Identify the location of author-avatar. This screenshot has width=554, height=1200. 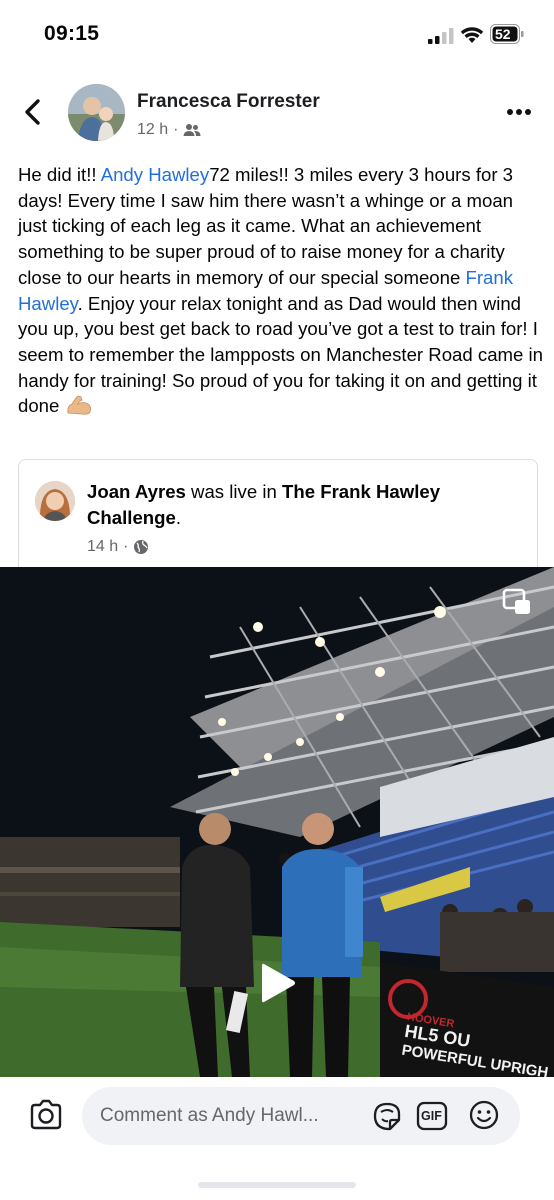
(96, 112).